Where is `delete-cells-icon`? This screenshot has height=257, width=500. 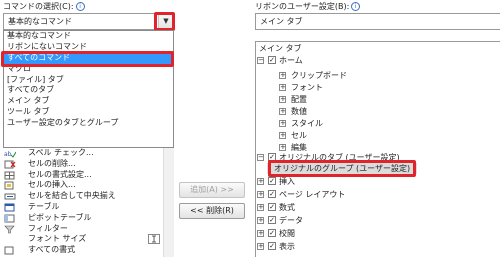
delete-cells-icon is located at coordinates (10, 164).